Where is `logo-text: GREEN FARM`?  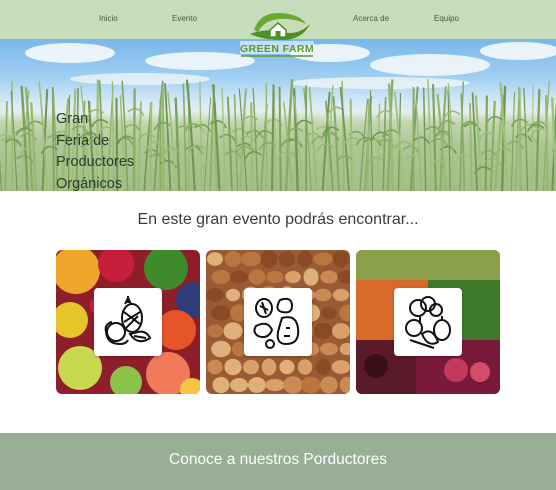
logo-text: GREEN FARM is located at coordinates (277, 49).